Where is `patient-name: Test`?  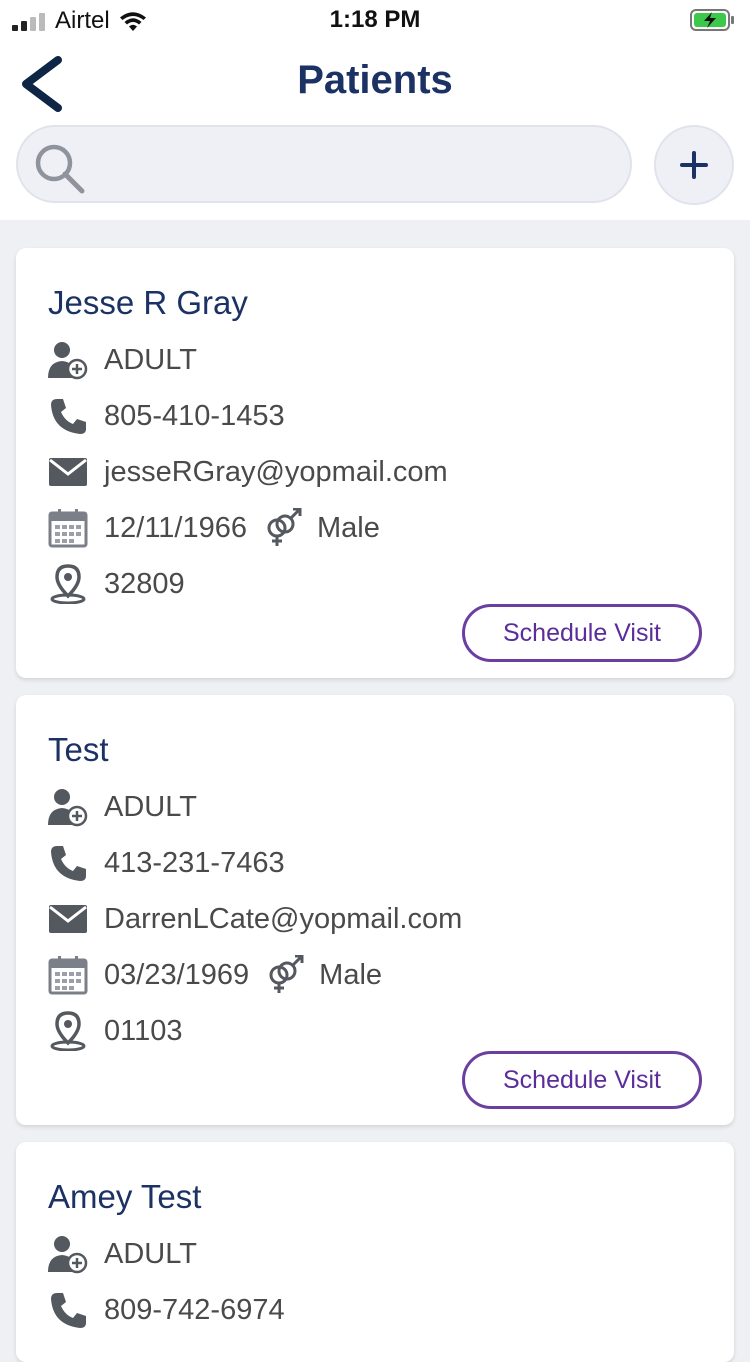 patient-name: Test is located at coordinates (78, 749).